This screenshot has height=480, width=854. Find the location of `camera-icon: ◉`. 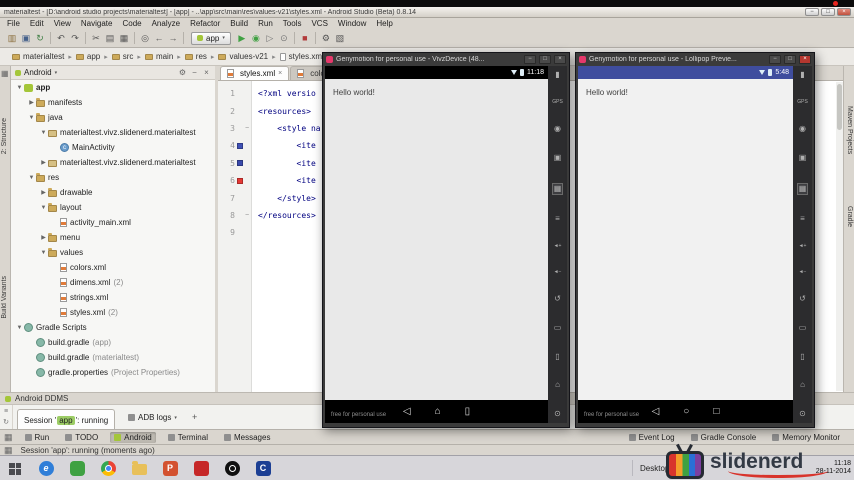

camera-icon: ◉ is located at coordinates (802, 129).